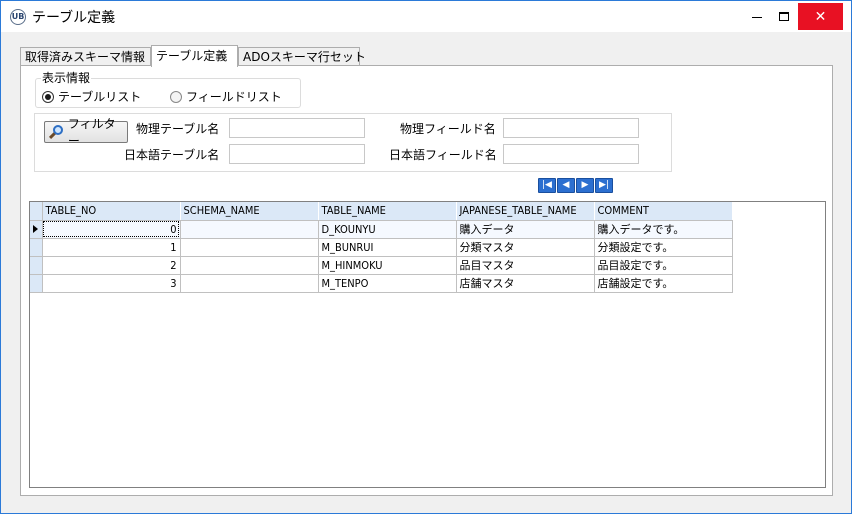 This screenshot has height=514, width=852. Describe the element at coordinates (85, 57) in the screenshot. I see `tab-schema-info: 取得済みスキーマ情報` at that location.